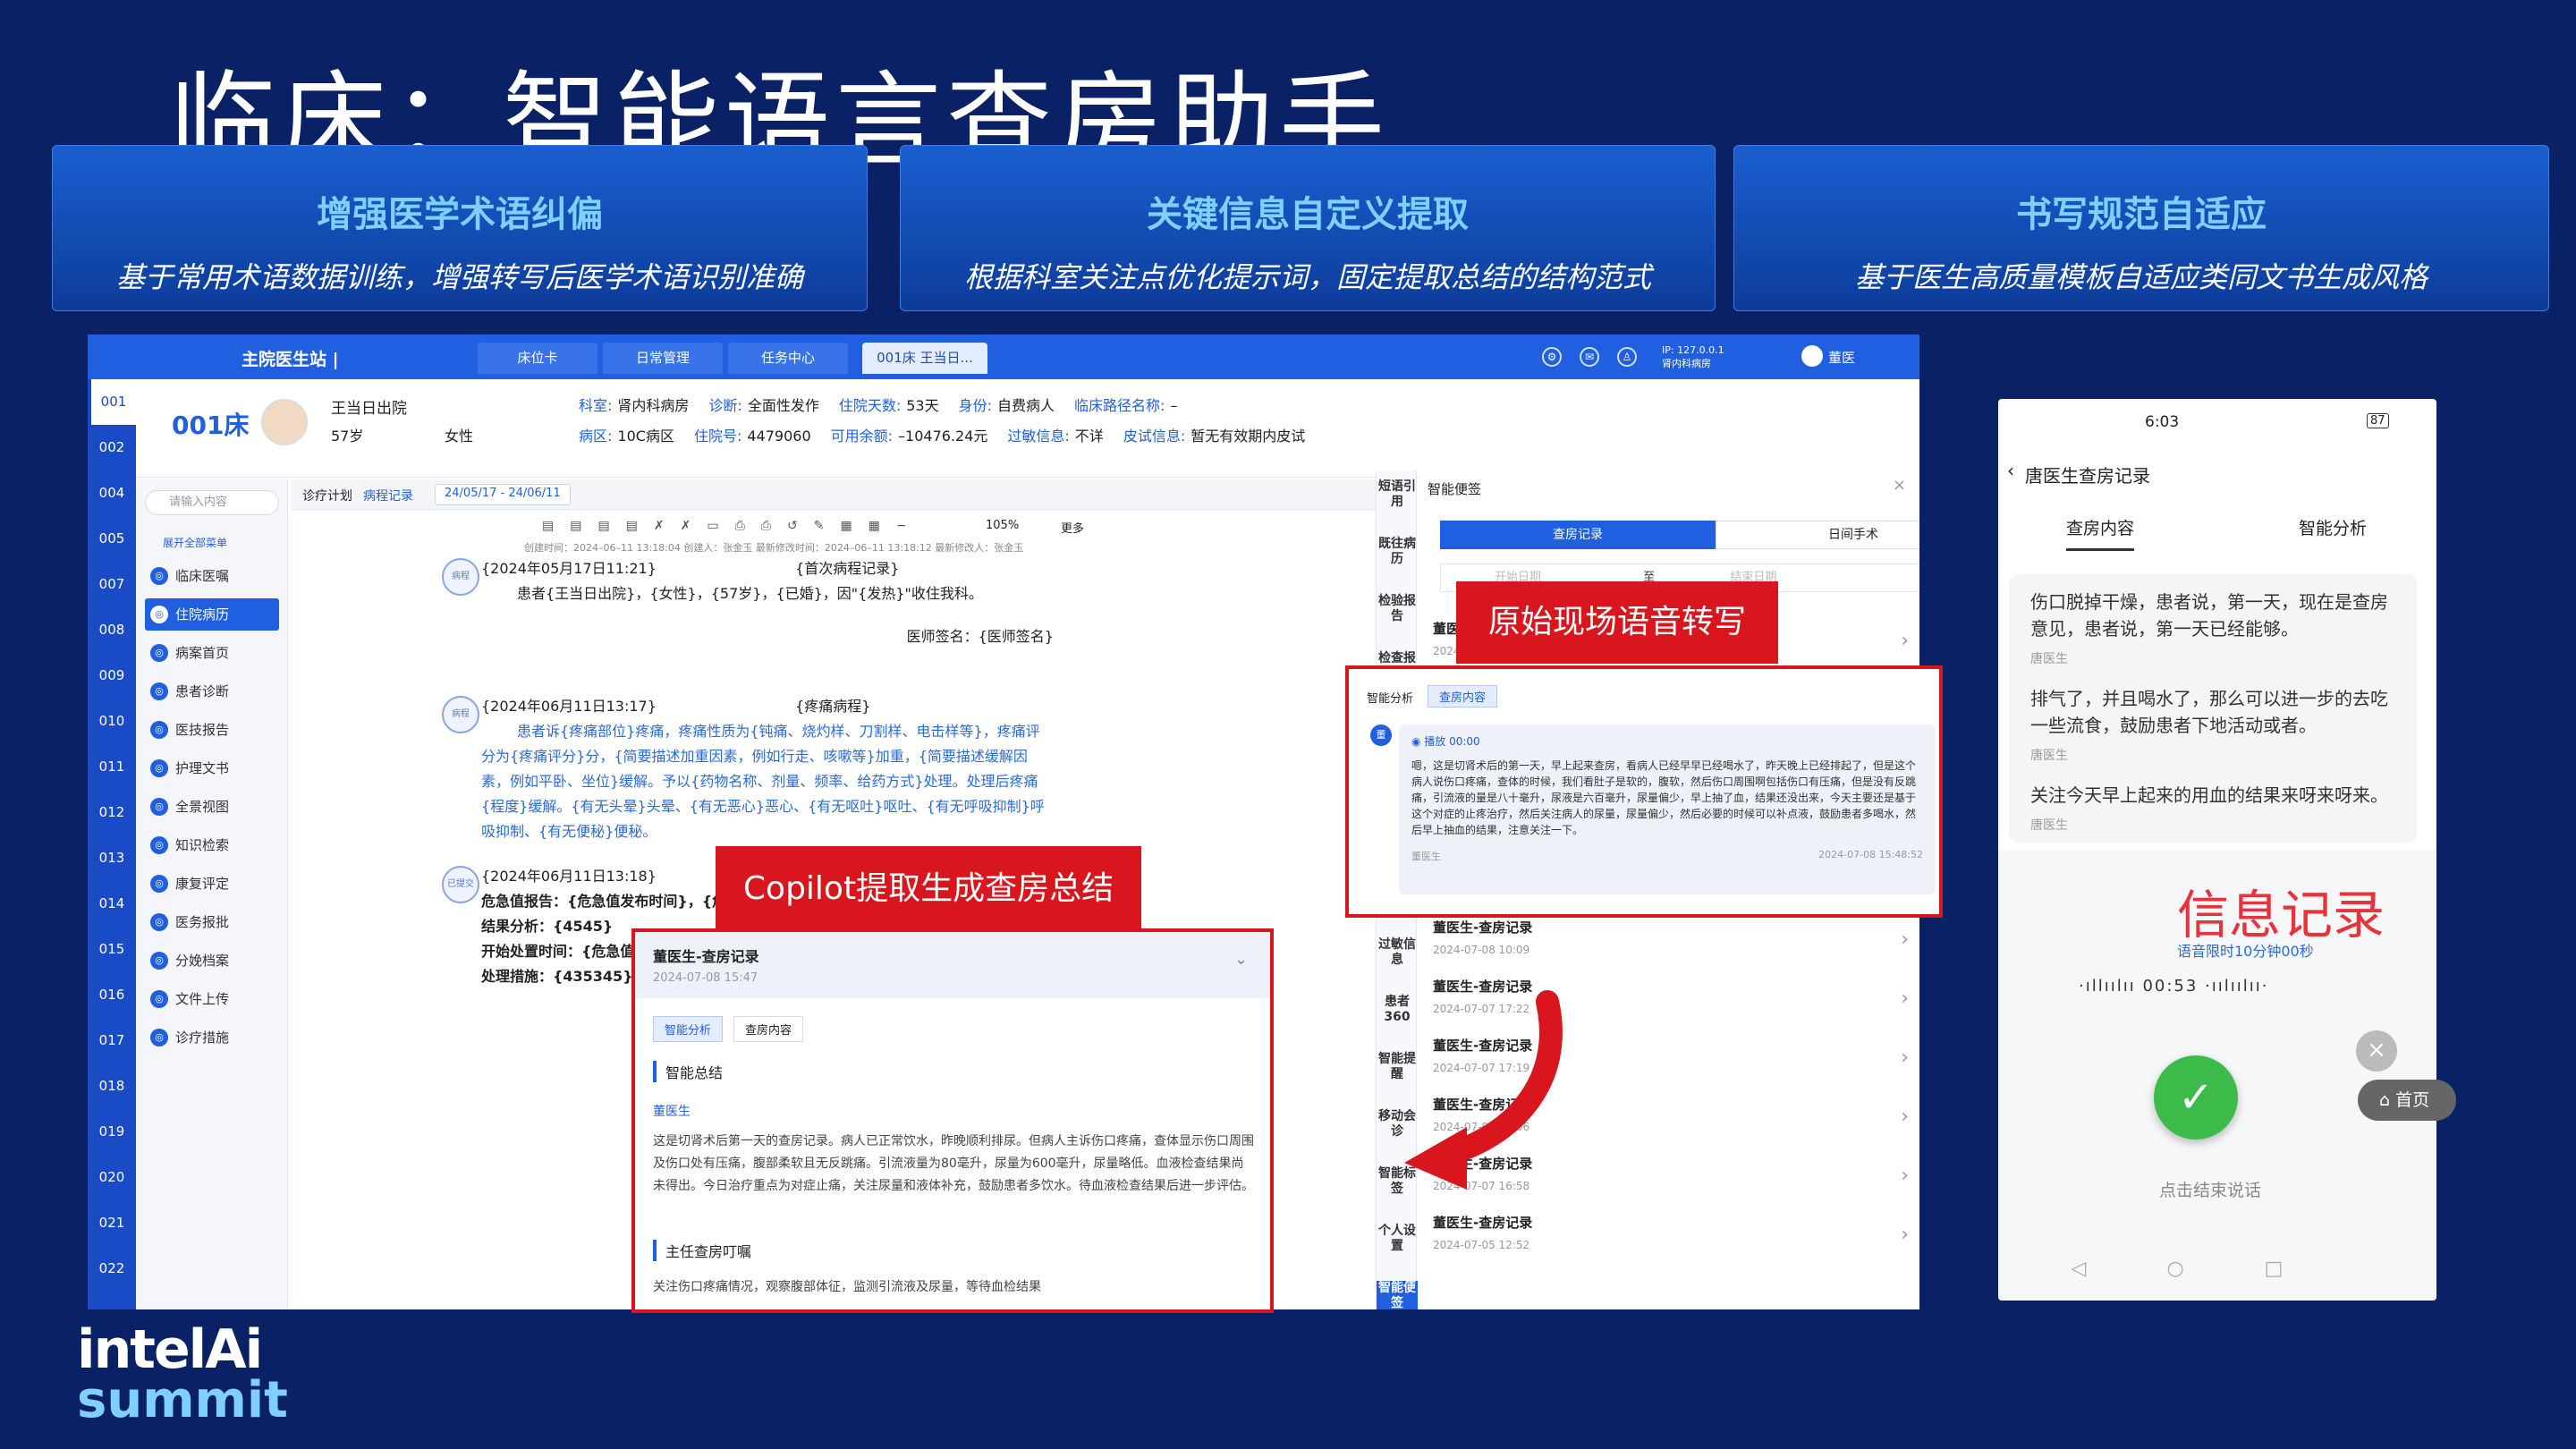 The image size is (2576, 1449). Describe the element at coordinates (2217, 1279) in the screenshot. I see `android-nav-bar: ◁○□` at that location.